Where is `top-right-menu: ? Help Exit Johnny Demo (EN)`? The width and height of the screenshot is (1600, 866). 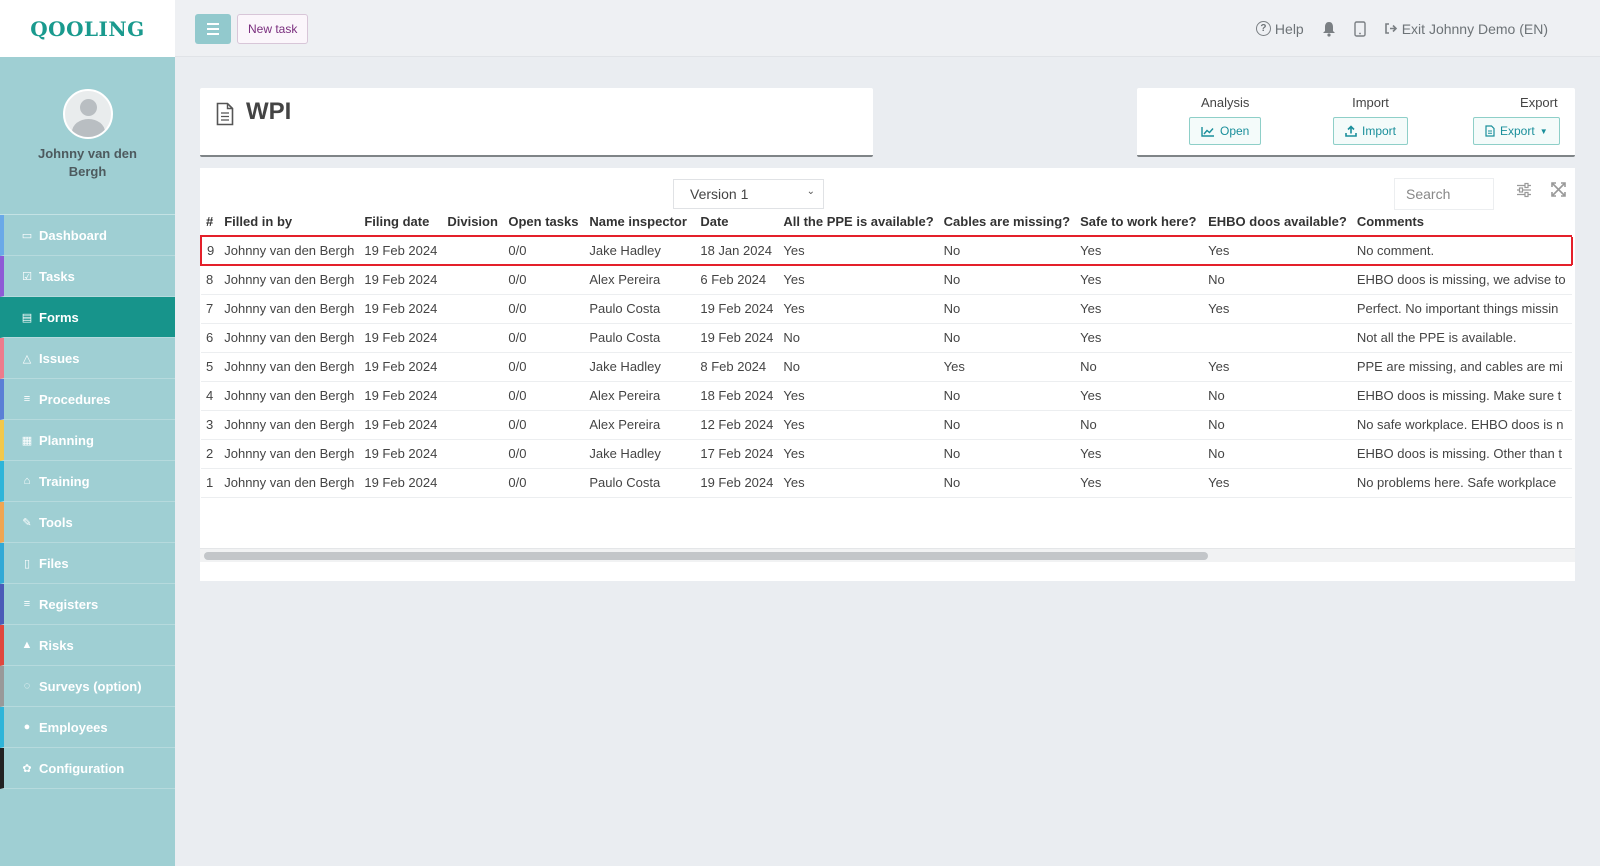
top-right-menu: ? Help Exit Johnny Demo (EN) is located at coordinates (1401, 28).